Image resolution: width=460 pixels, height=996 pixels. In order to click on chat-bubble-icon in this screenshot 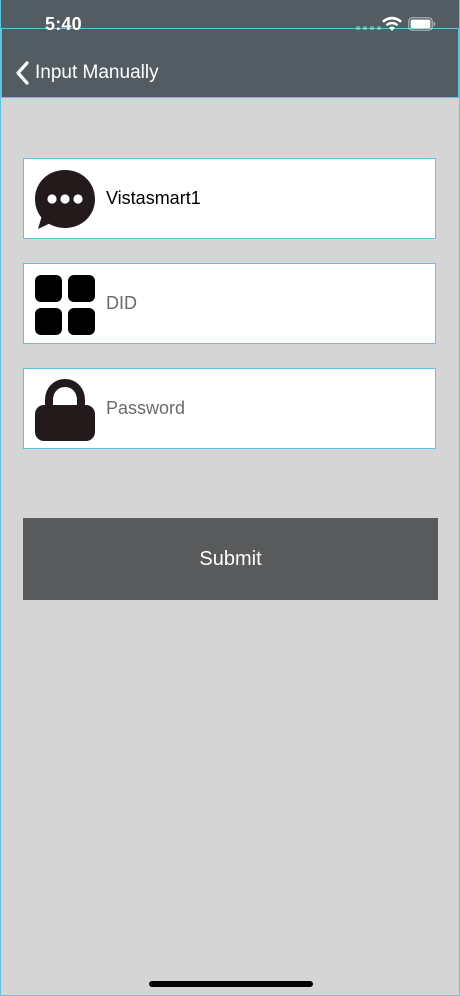, I will do `click(65, 199)`.